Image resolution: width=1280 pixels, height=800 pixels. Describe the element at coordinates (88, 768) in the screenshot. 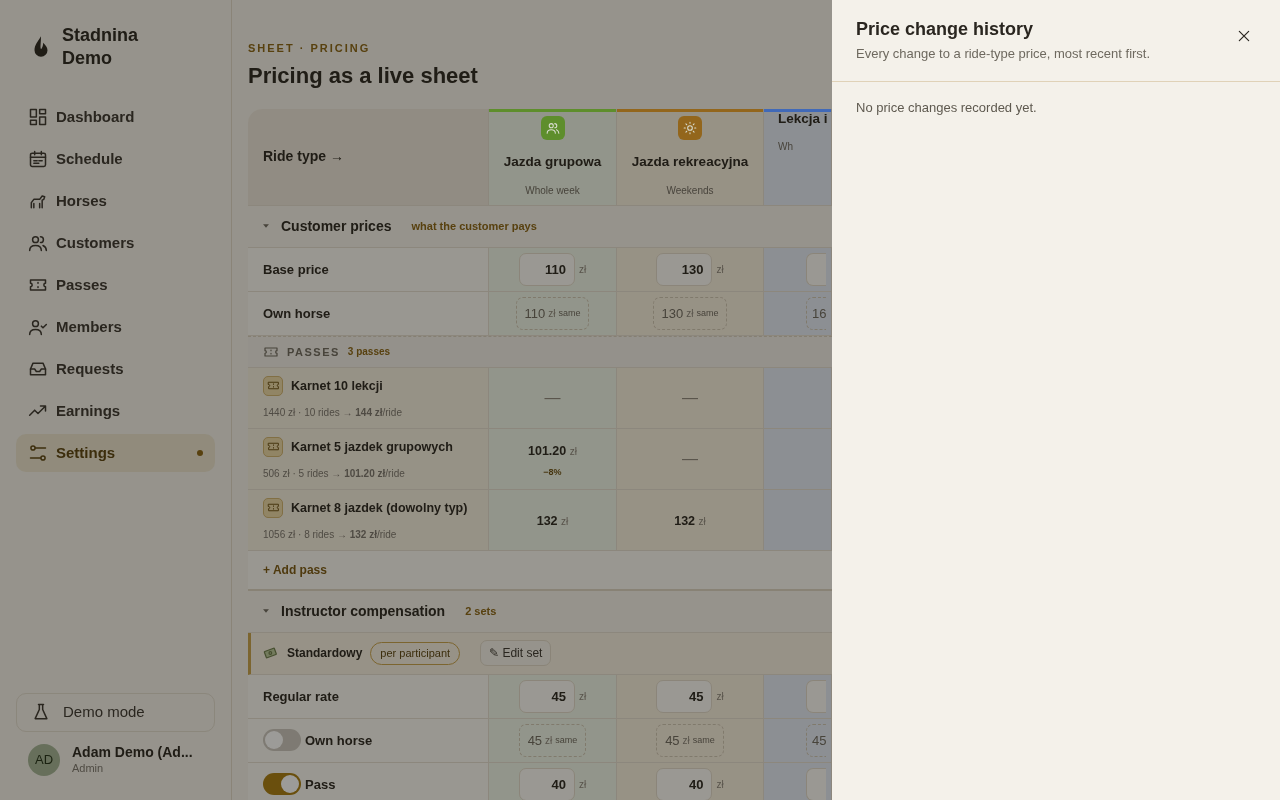

I see `user-role: Admin` at that location.